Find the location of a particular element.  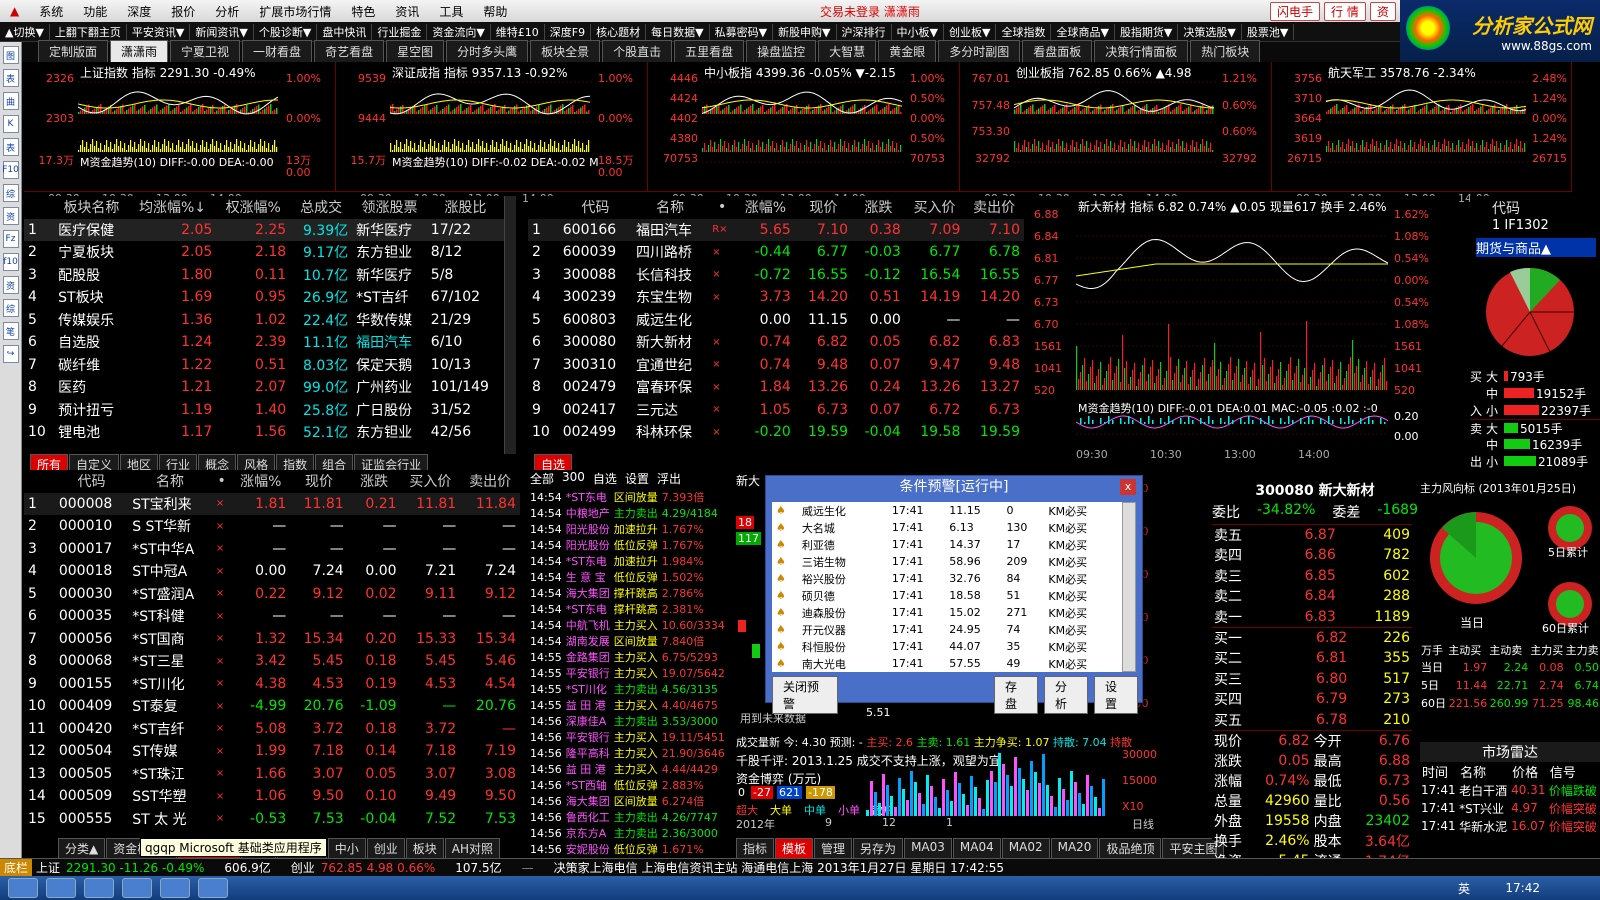

feed-row: 14:54 阳光股份 加速拉升 1.767% is located at coordinates (627, 529).